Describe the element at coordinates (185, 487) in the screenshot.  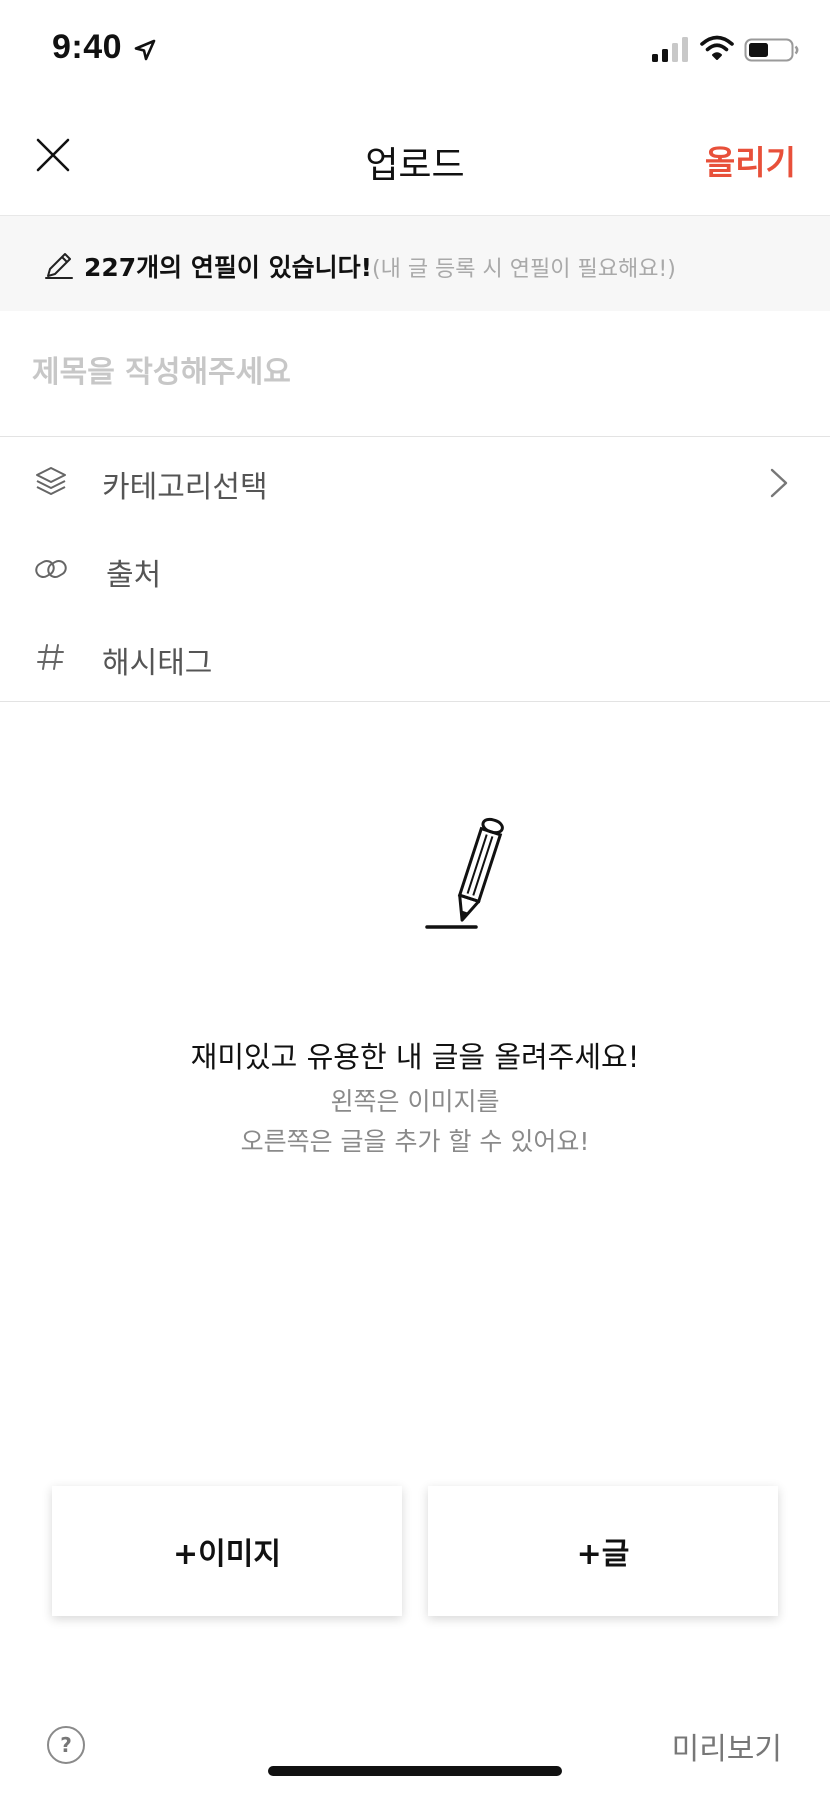
I see `category-label: 카테고리선택` at that location.